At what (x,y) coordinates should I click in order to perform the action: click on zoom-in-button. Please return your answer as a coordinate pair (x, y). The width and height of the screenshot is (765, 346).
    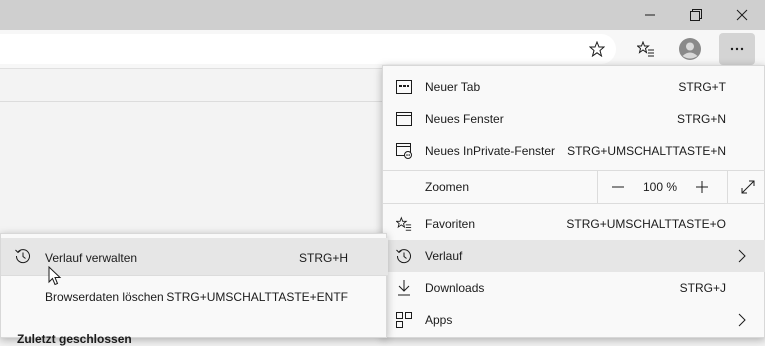
    Looking at the image, I should click on (702, 187).